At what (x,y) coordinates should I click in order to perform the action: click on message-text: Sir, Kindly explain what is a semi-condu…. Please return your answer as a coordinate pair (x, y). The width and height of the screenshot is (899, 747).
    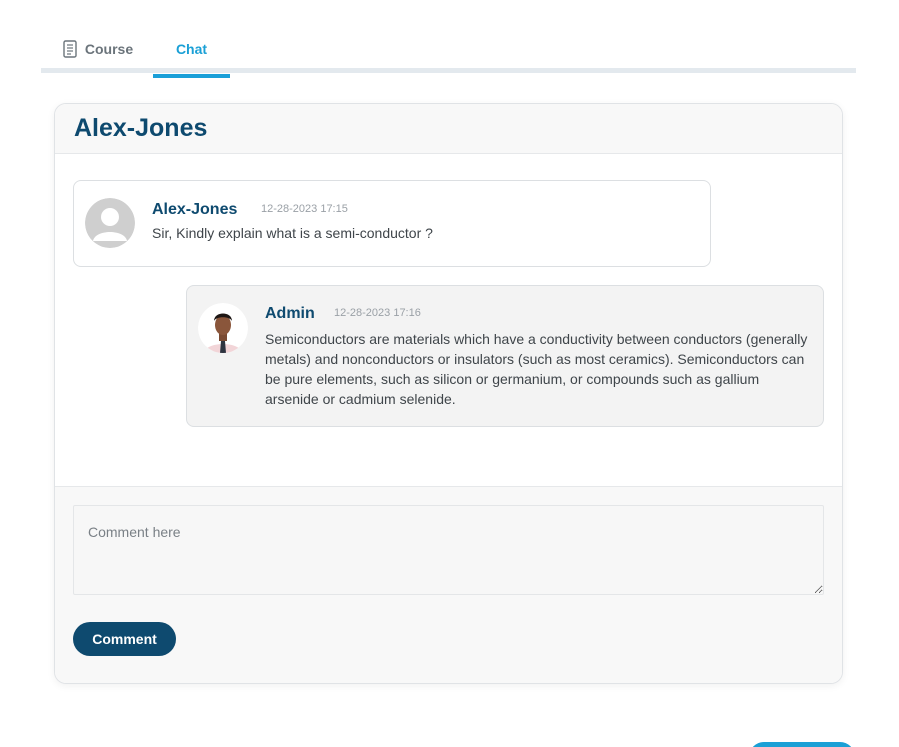
    Looking at the image, I should click on (292, 233).